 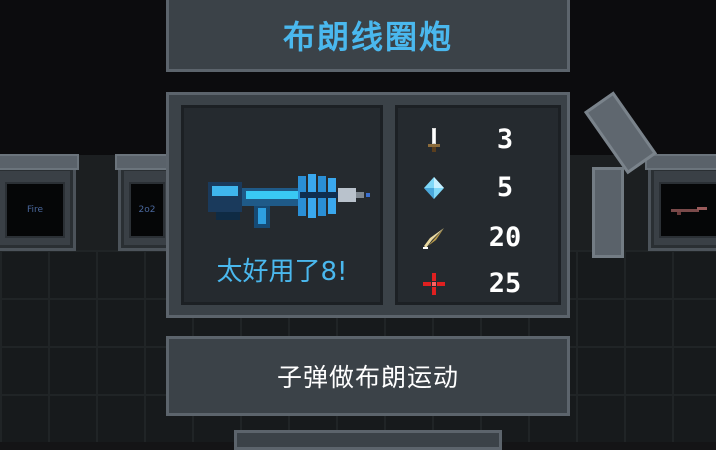 What do you see at coordinates (282, 272) in the screenshot?
I see `weapon-quote: 太好用了8!` at bounding box center [282, 272].